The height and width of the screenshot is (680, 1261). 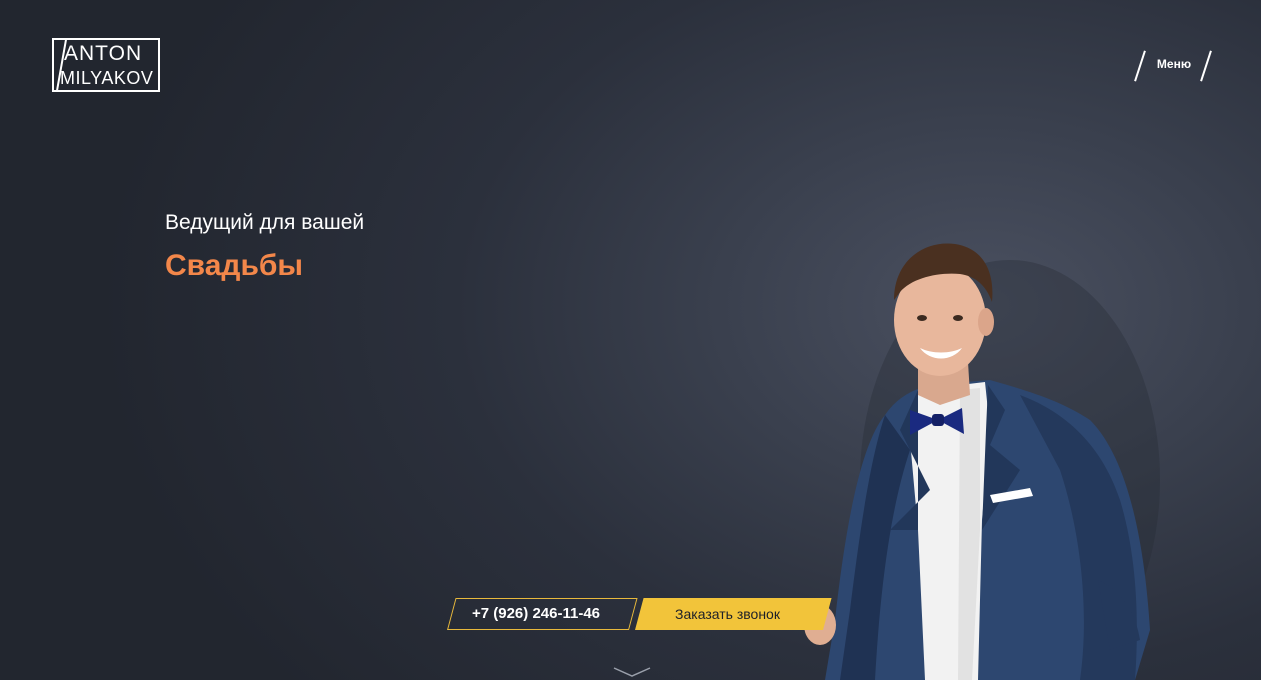 What do you see at coordinates (103, 53) in the screenshot?
I see `logo-line-1: ANTON` at bounding box center [103, 53].